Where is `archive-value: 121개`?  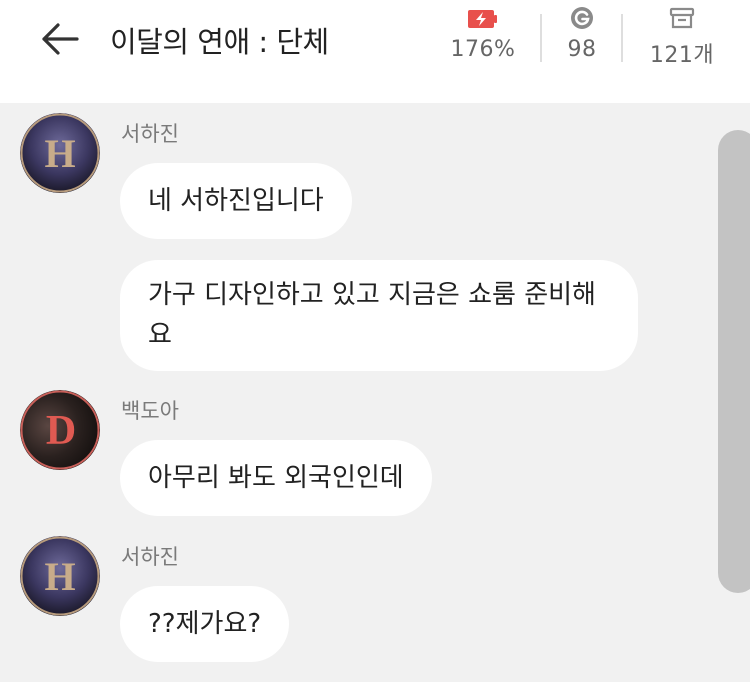
archive-value: 121개 is located at coordinates (682, 55).